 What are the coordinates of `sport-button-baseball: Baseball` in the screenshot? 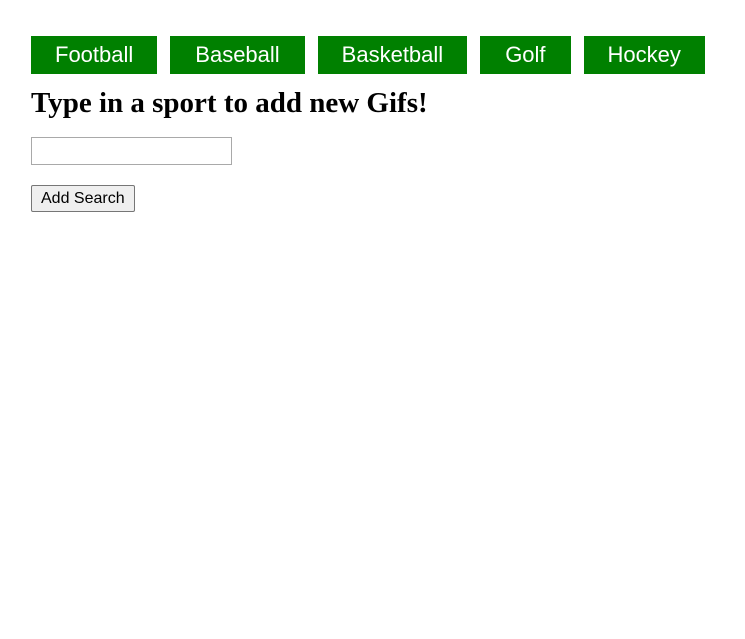 It's located at (237, 55).